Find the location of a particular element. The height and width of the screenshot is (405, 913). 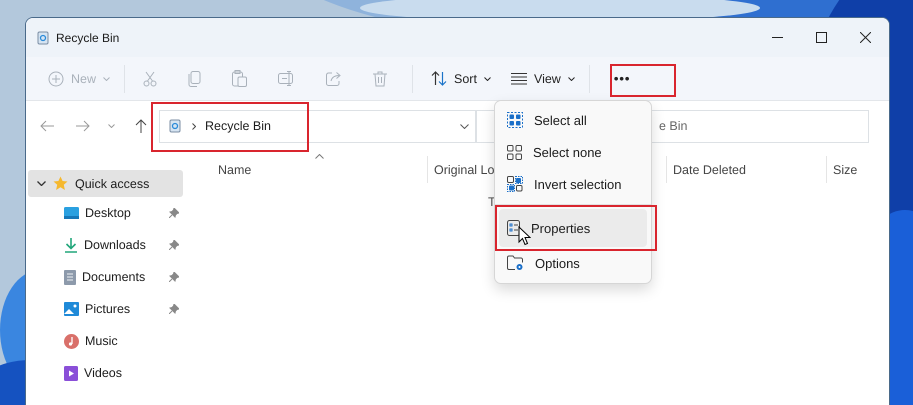

more-button: ••• is located at coordinates (622, 78).